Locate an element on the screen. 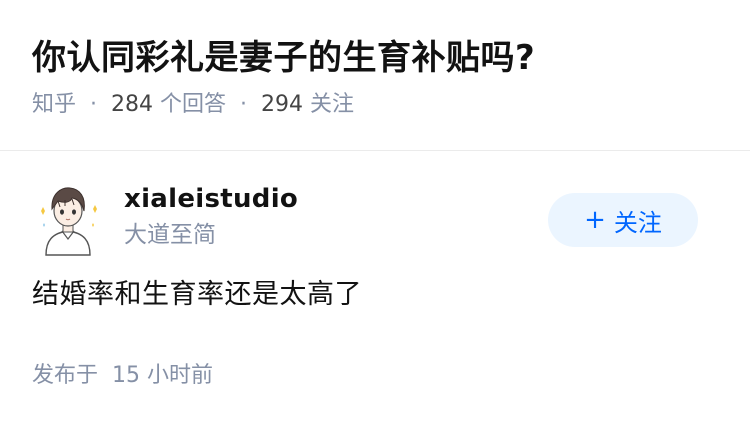 Image resolution: width=750 pixels, height=438 pixels. follower-count-label: 关注 is located at coordinates (332, 104).